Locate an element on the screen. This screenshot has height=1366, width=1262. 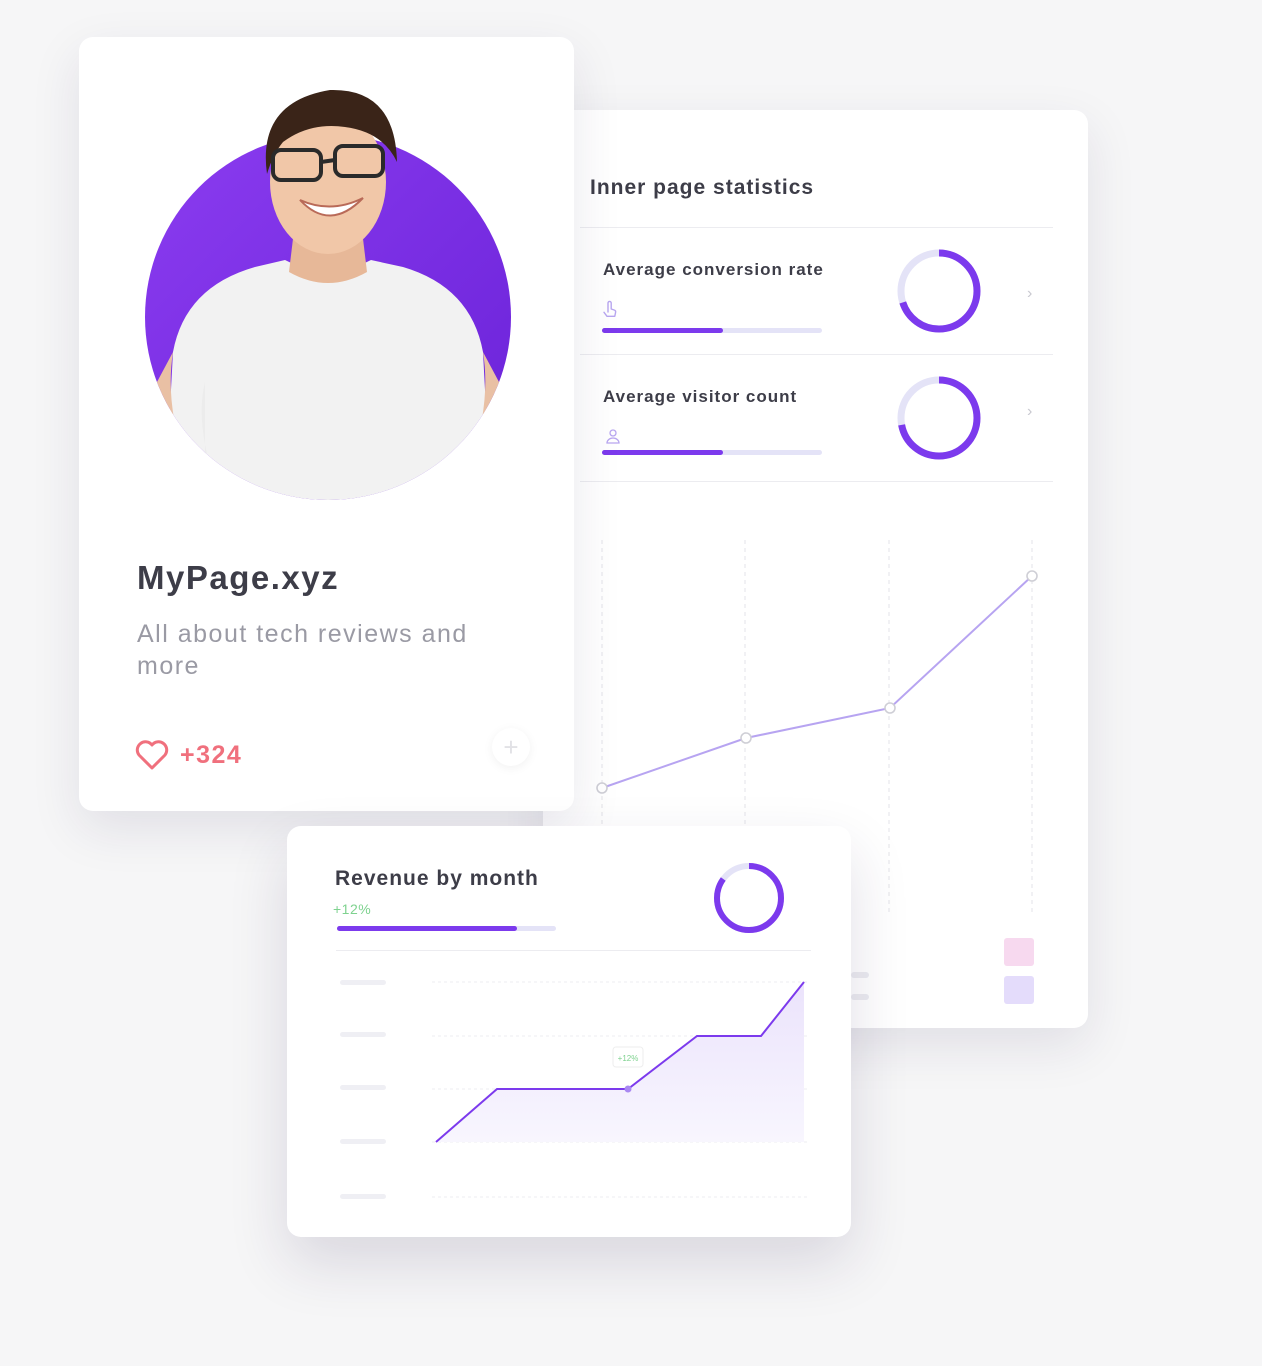
visitors-progress-fill is located at coordinates (662, 452).